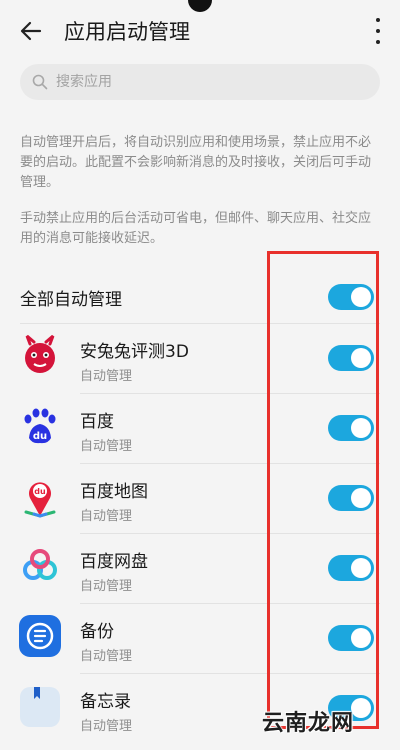 This screenshot has width=400, height=750. Describe the element at coordinates (40, 82) in the screenshot. I see `search-icon` at that location.